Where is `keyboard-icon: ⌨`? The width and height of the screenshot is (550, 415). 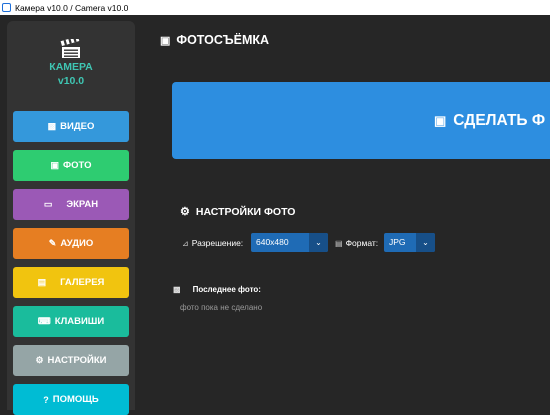
keyboard-icon: ⌨ is located at coordinates (44, 321).